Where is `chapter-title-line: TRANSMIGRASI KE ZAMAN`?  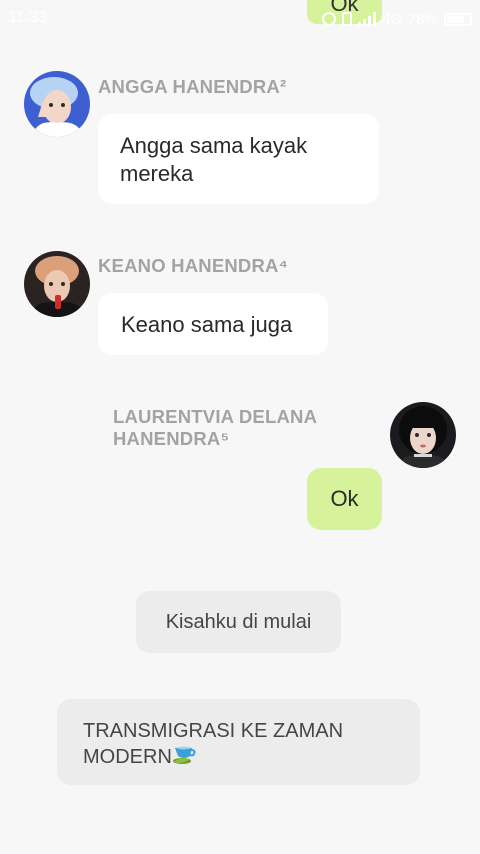 chapter-title-line: TRANSMIGRASI KE ZAMAN is located at coordinates (213, 731).